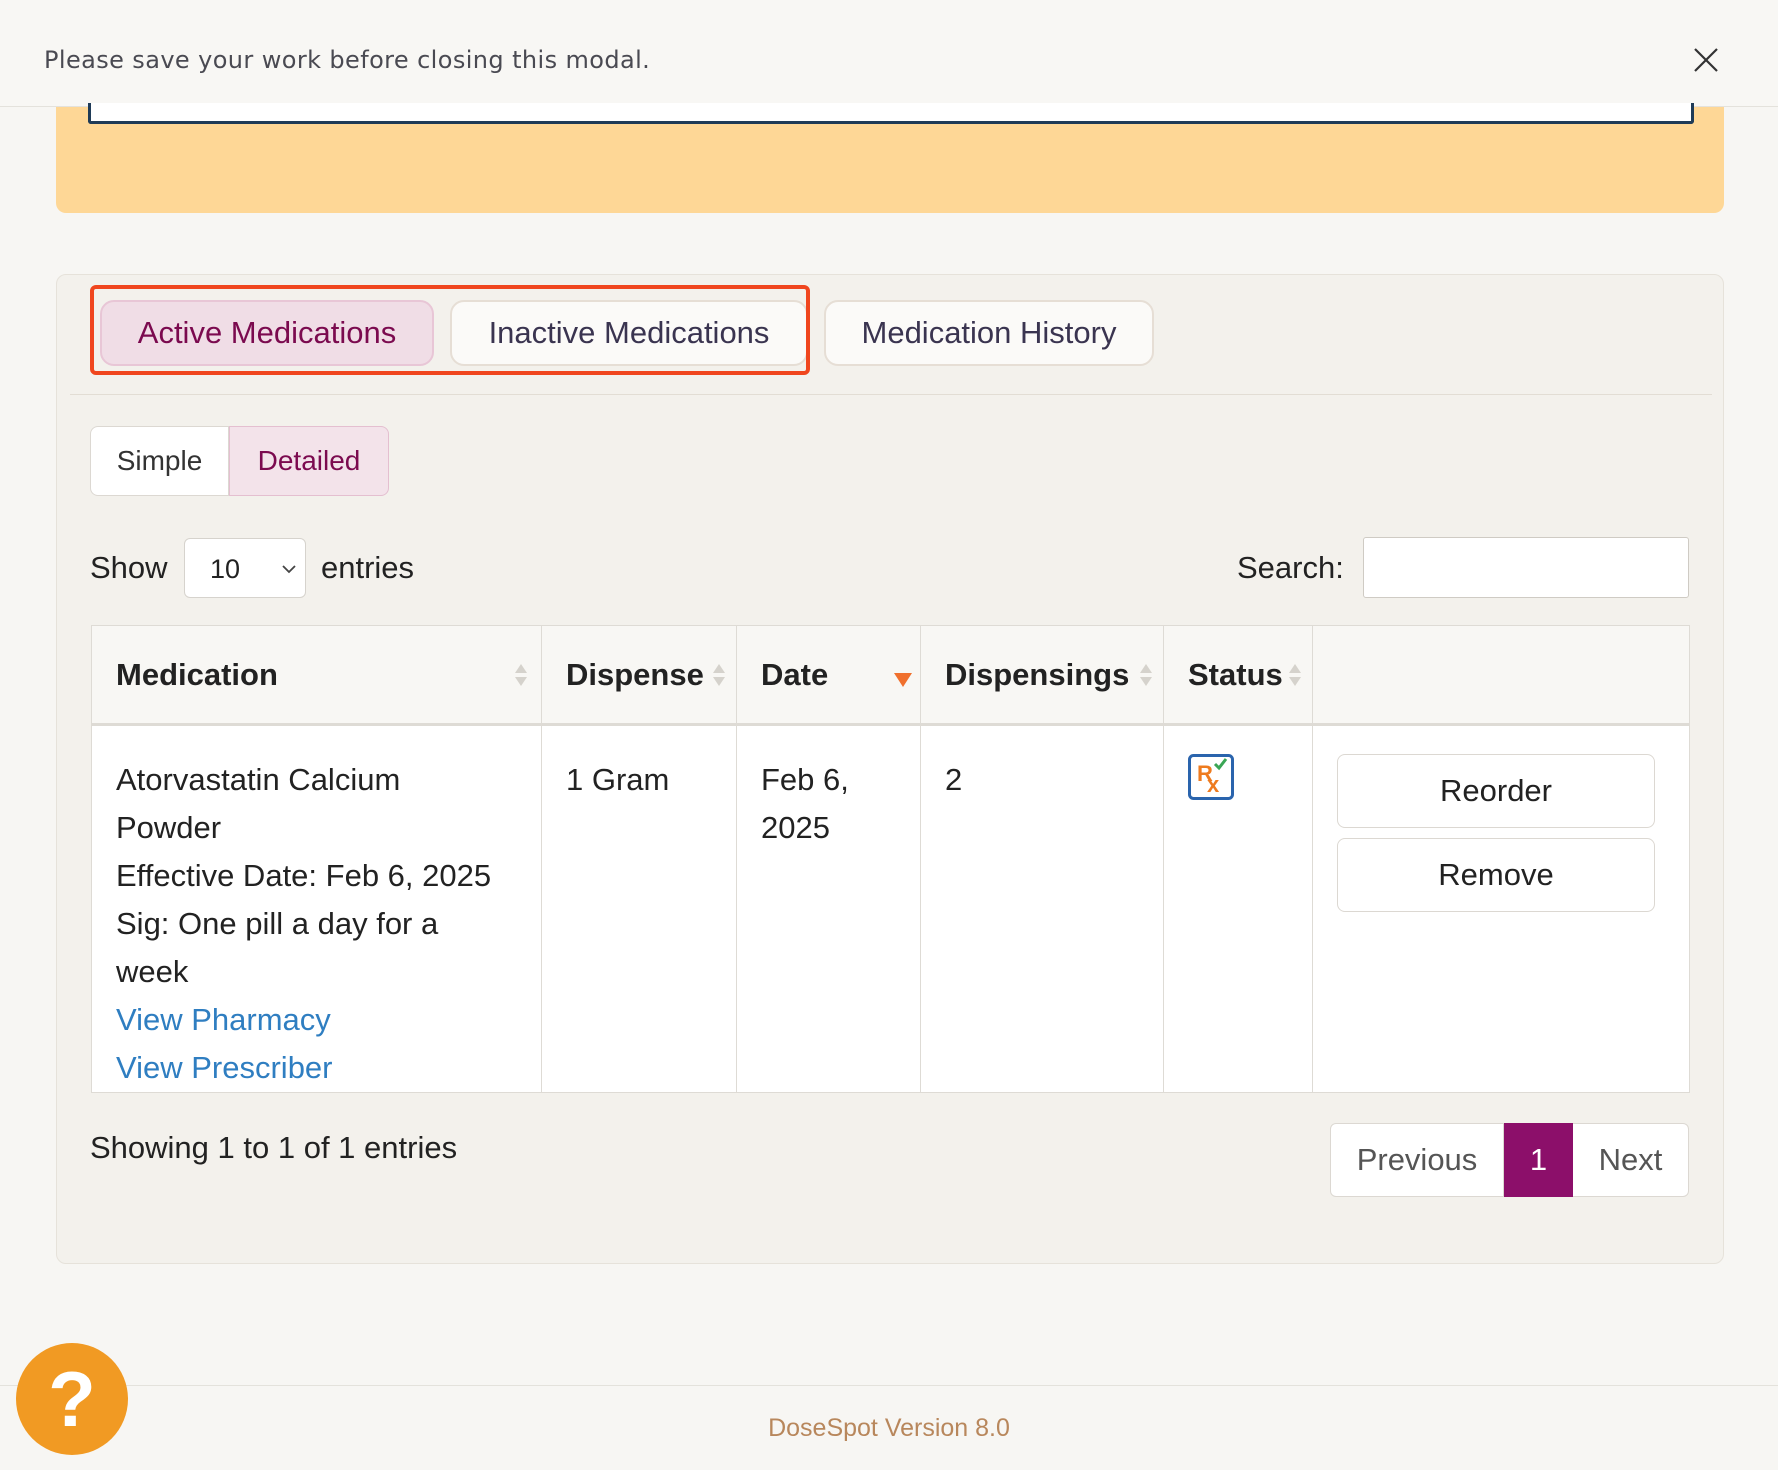  What do you see at coordinates (805, 779) in the screenshot?
I see `date-value: Feb 6,` at bounding box center [805, 779].